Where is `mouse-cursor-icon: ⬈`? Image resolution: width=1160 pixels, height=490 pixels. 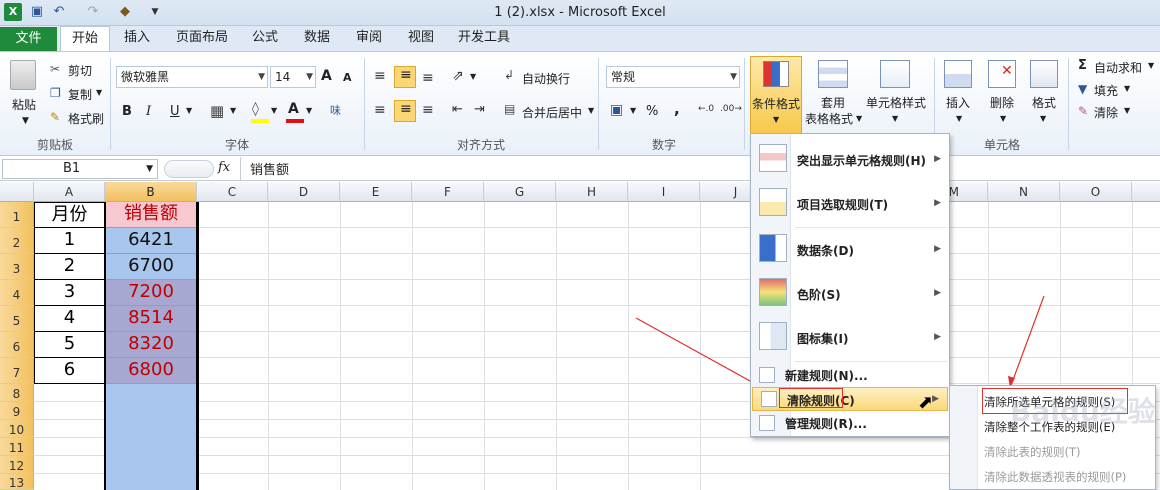
mouse-cursor-icon: ⬈ is located at coordinates (926, 402).